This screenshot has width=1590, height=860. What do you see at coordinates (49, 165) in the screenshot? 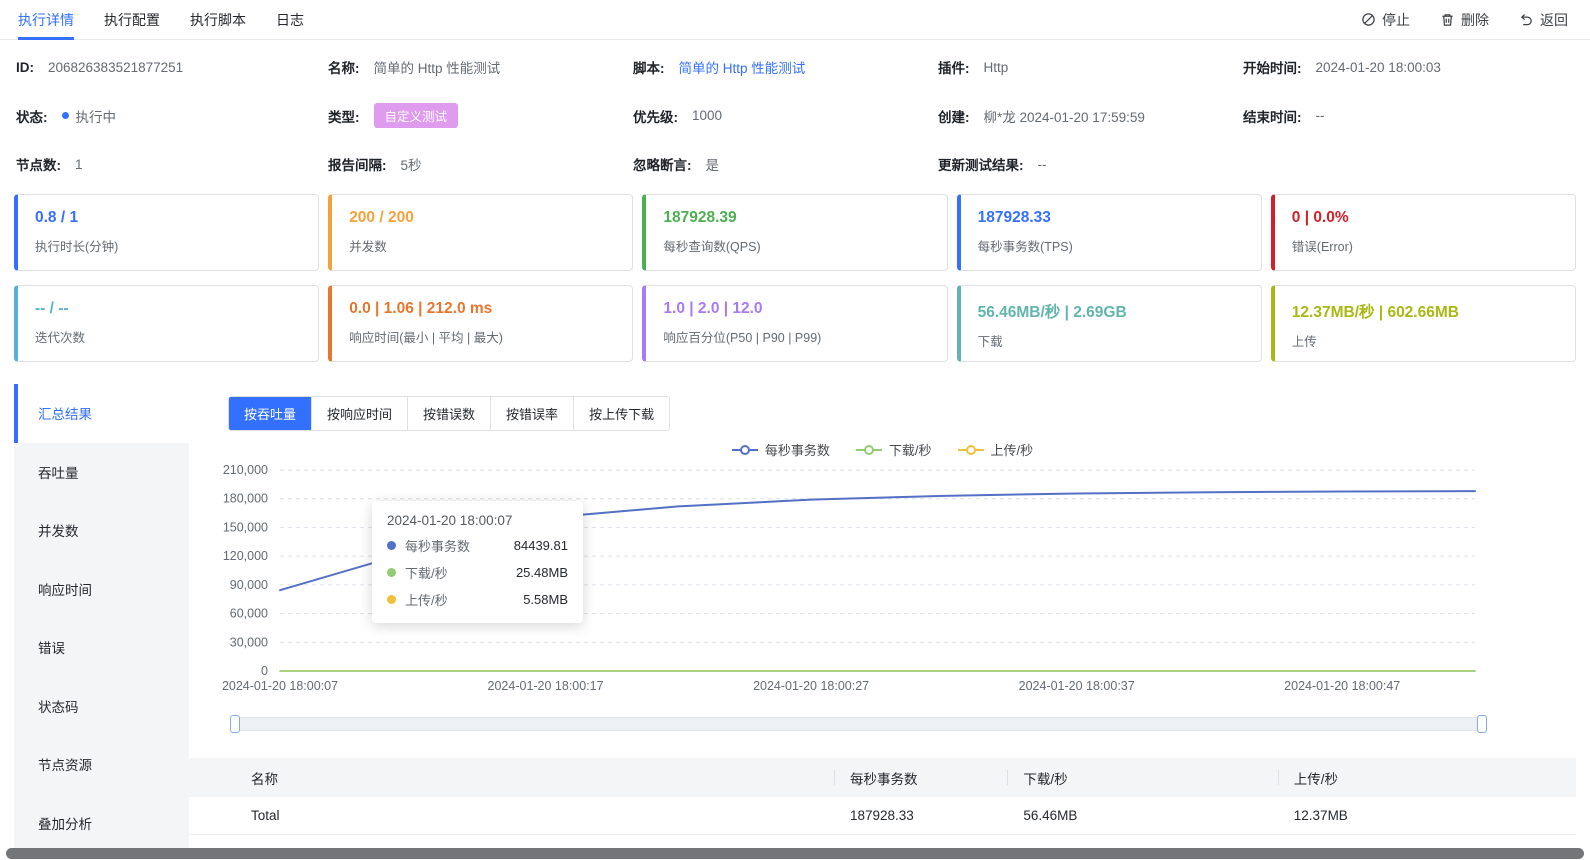
I see `field-nodes: 节点数: 1` at bounding box center [49, 165].